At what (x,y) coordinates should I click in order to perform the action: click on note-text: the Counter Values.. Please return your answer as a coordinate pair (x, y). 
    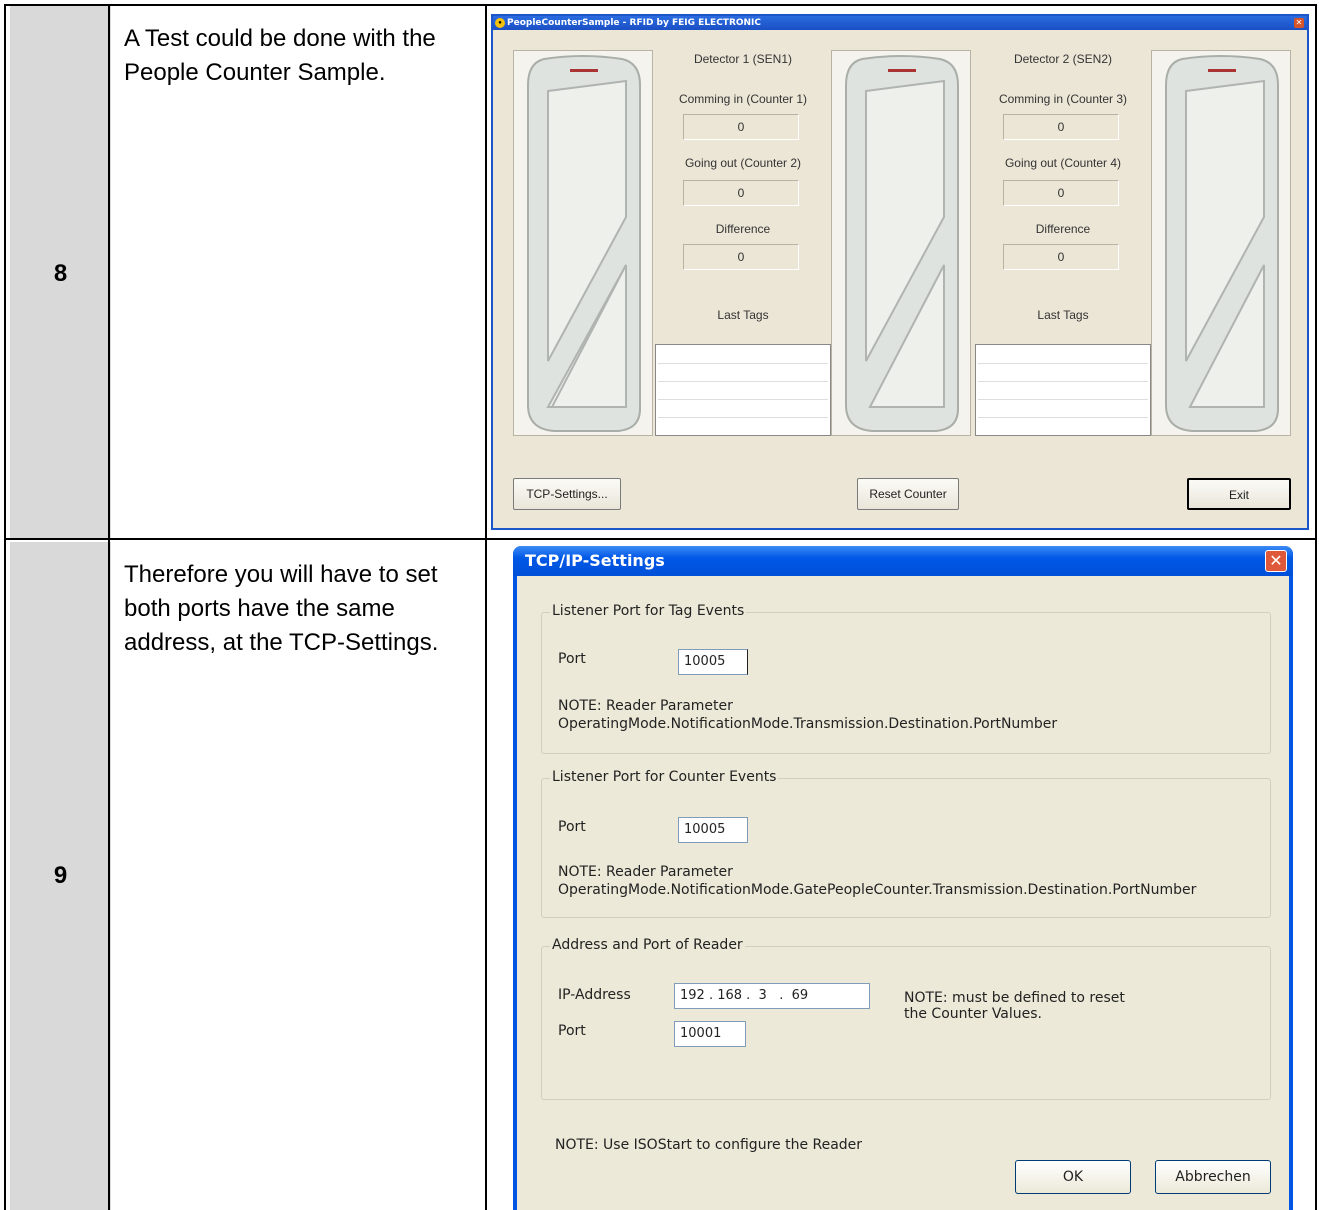
    Looking at the image, I should click on (973, 1014).